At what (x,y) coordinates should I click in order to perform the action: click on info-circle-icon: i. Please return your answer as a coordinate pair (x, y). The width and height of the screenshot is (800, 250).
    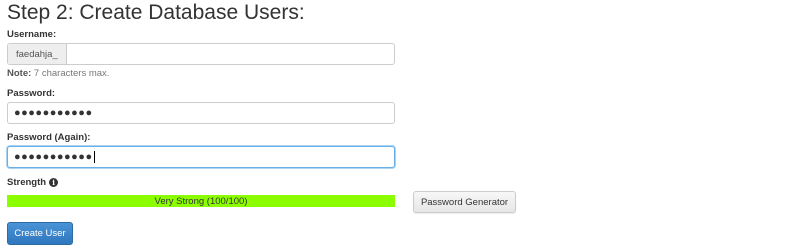
    Looking at the image, I should click on (54, 182).